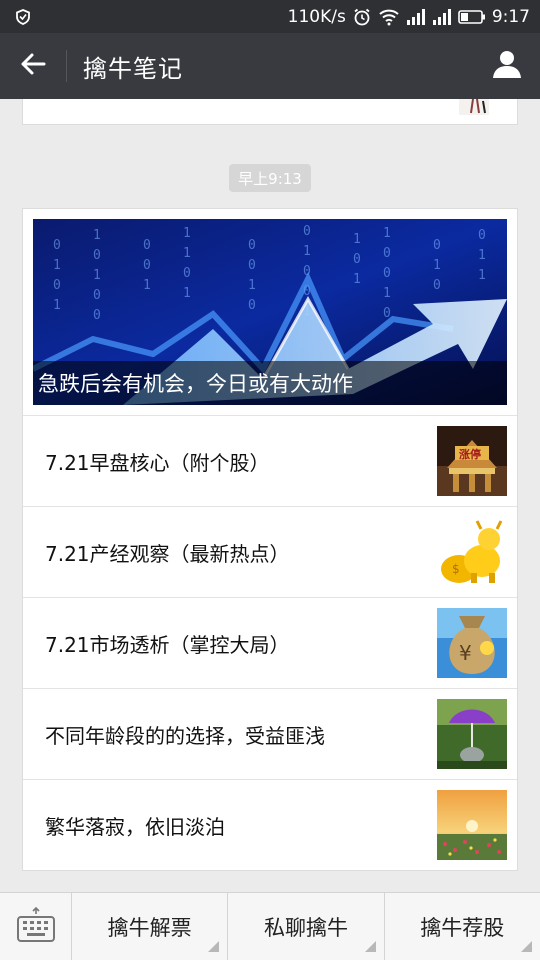 The image size is (540, 960). What do you see at coordinates (133, 68) in the screenshot?
I see `page-title: 擒牛笔记` at bounding box center [133, 68].